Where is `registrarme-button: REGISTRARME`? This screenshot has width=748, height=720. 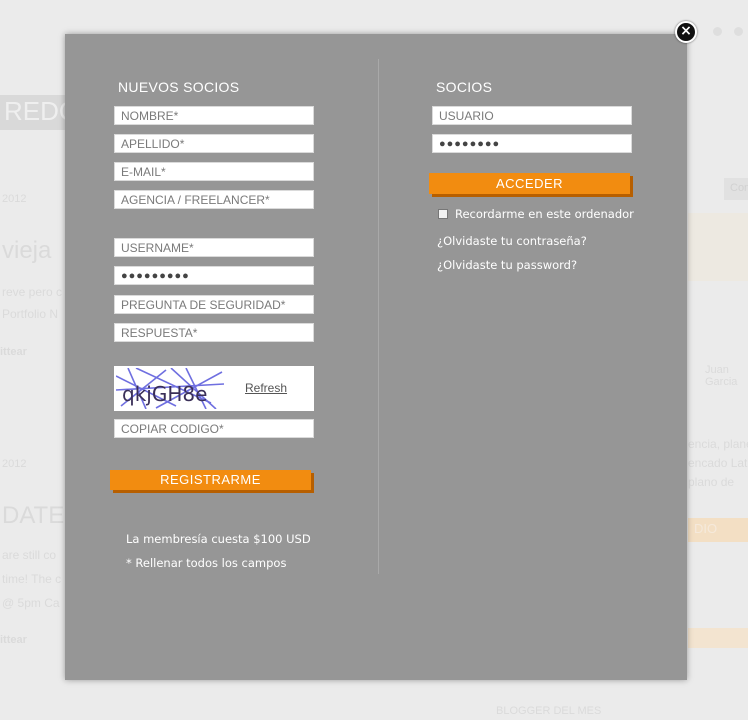 registrarme-button: REGISTRARME is located at coordinates (210, 480).